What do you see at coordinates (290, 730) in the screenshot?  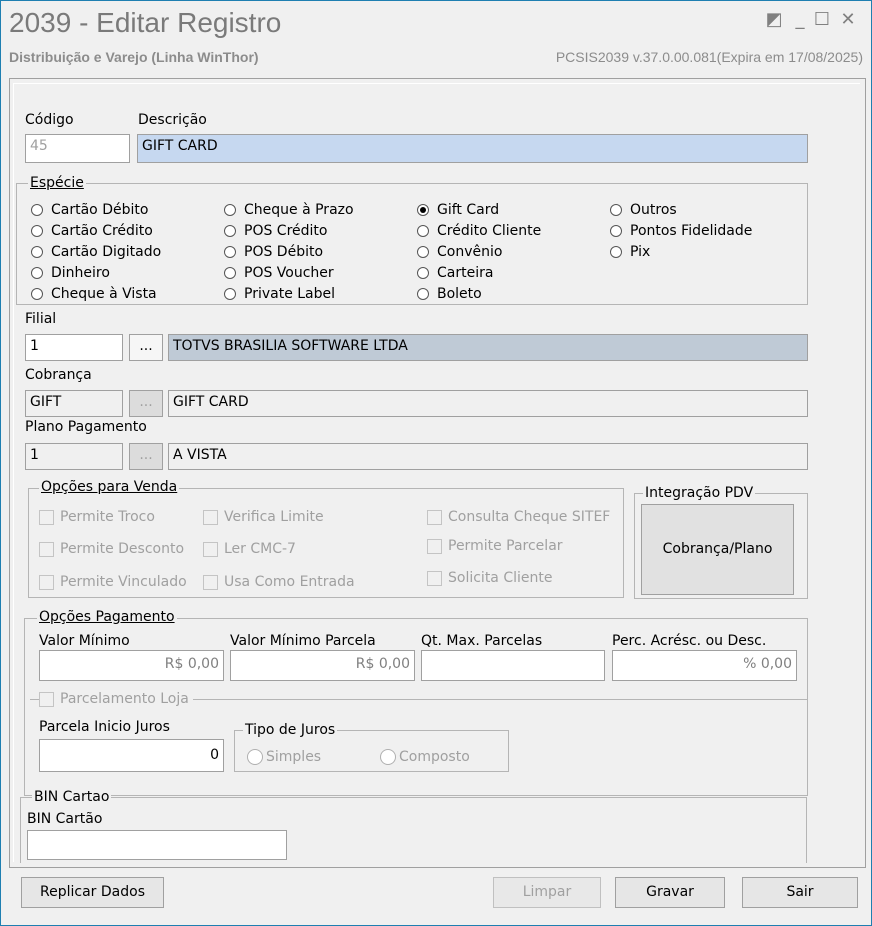 I see `tipo-juros-title: Tipo de Juros` at bounding box center [290, 730].